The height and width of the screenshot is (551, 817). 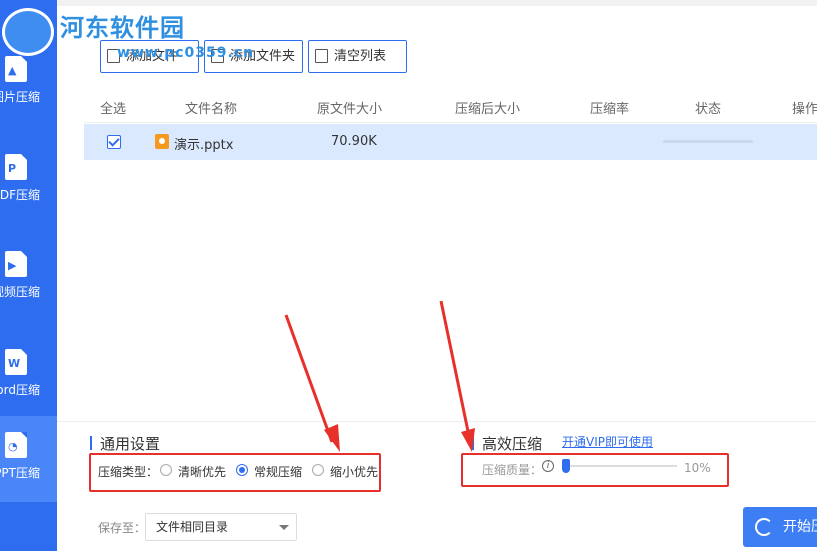 I want to click on sidebar-item-label: 图片压缩, so click(x=20, y=97).